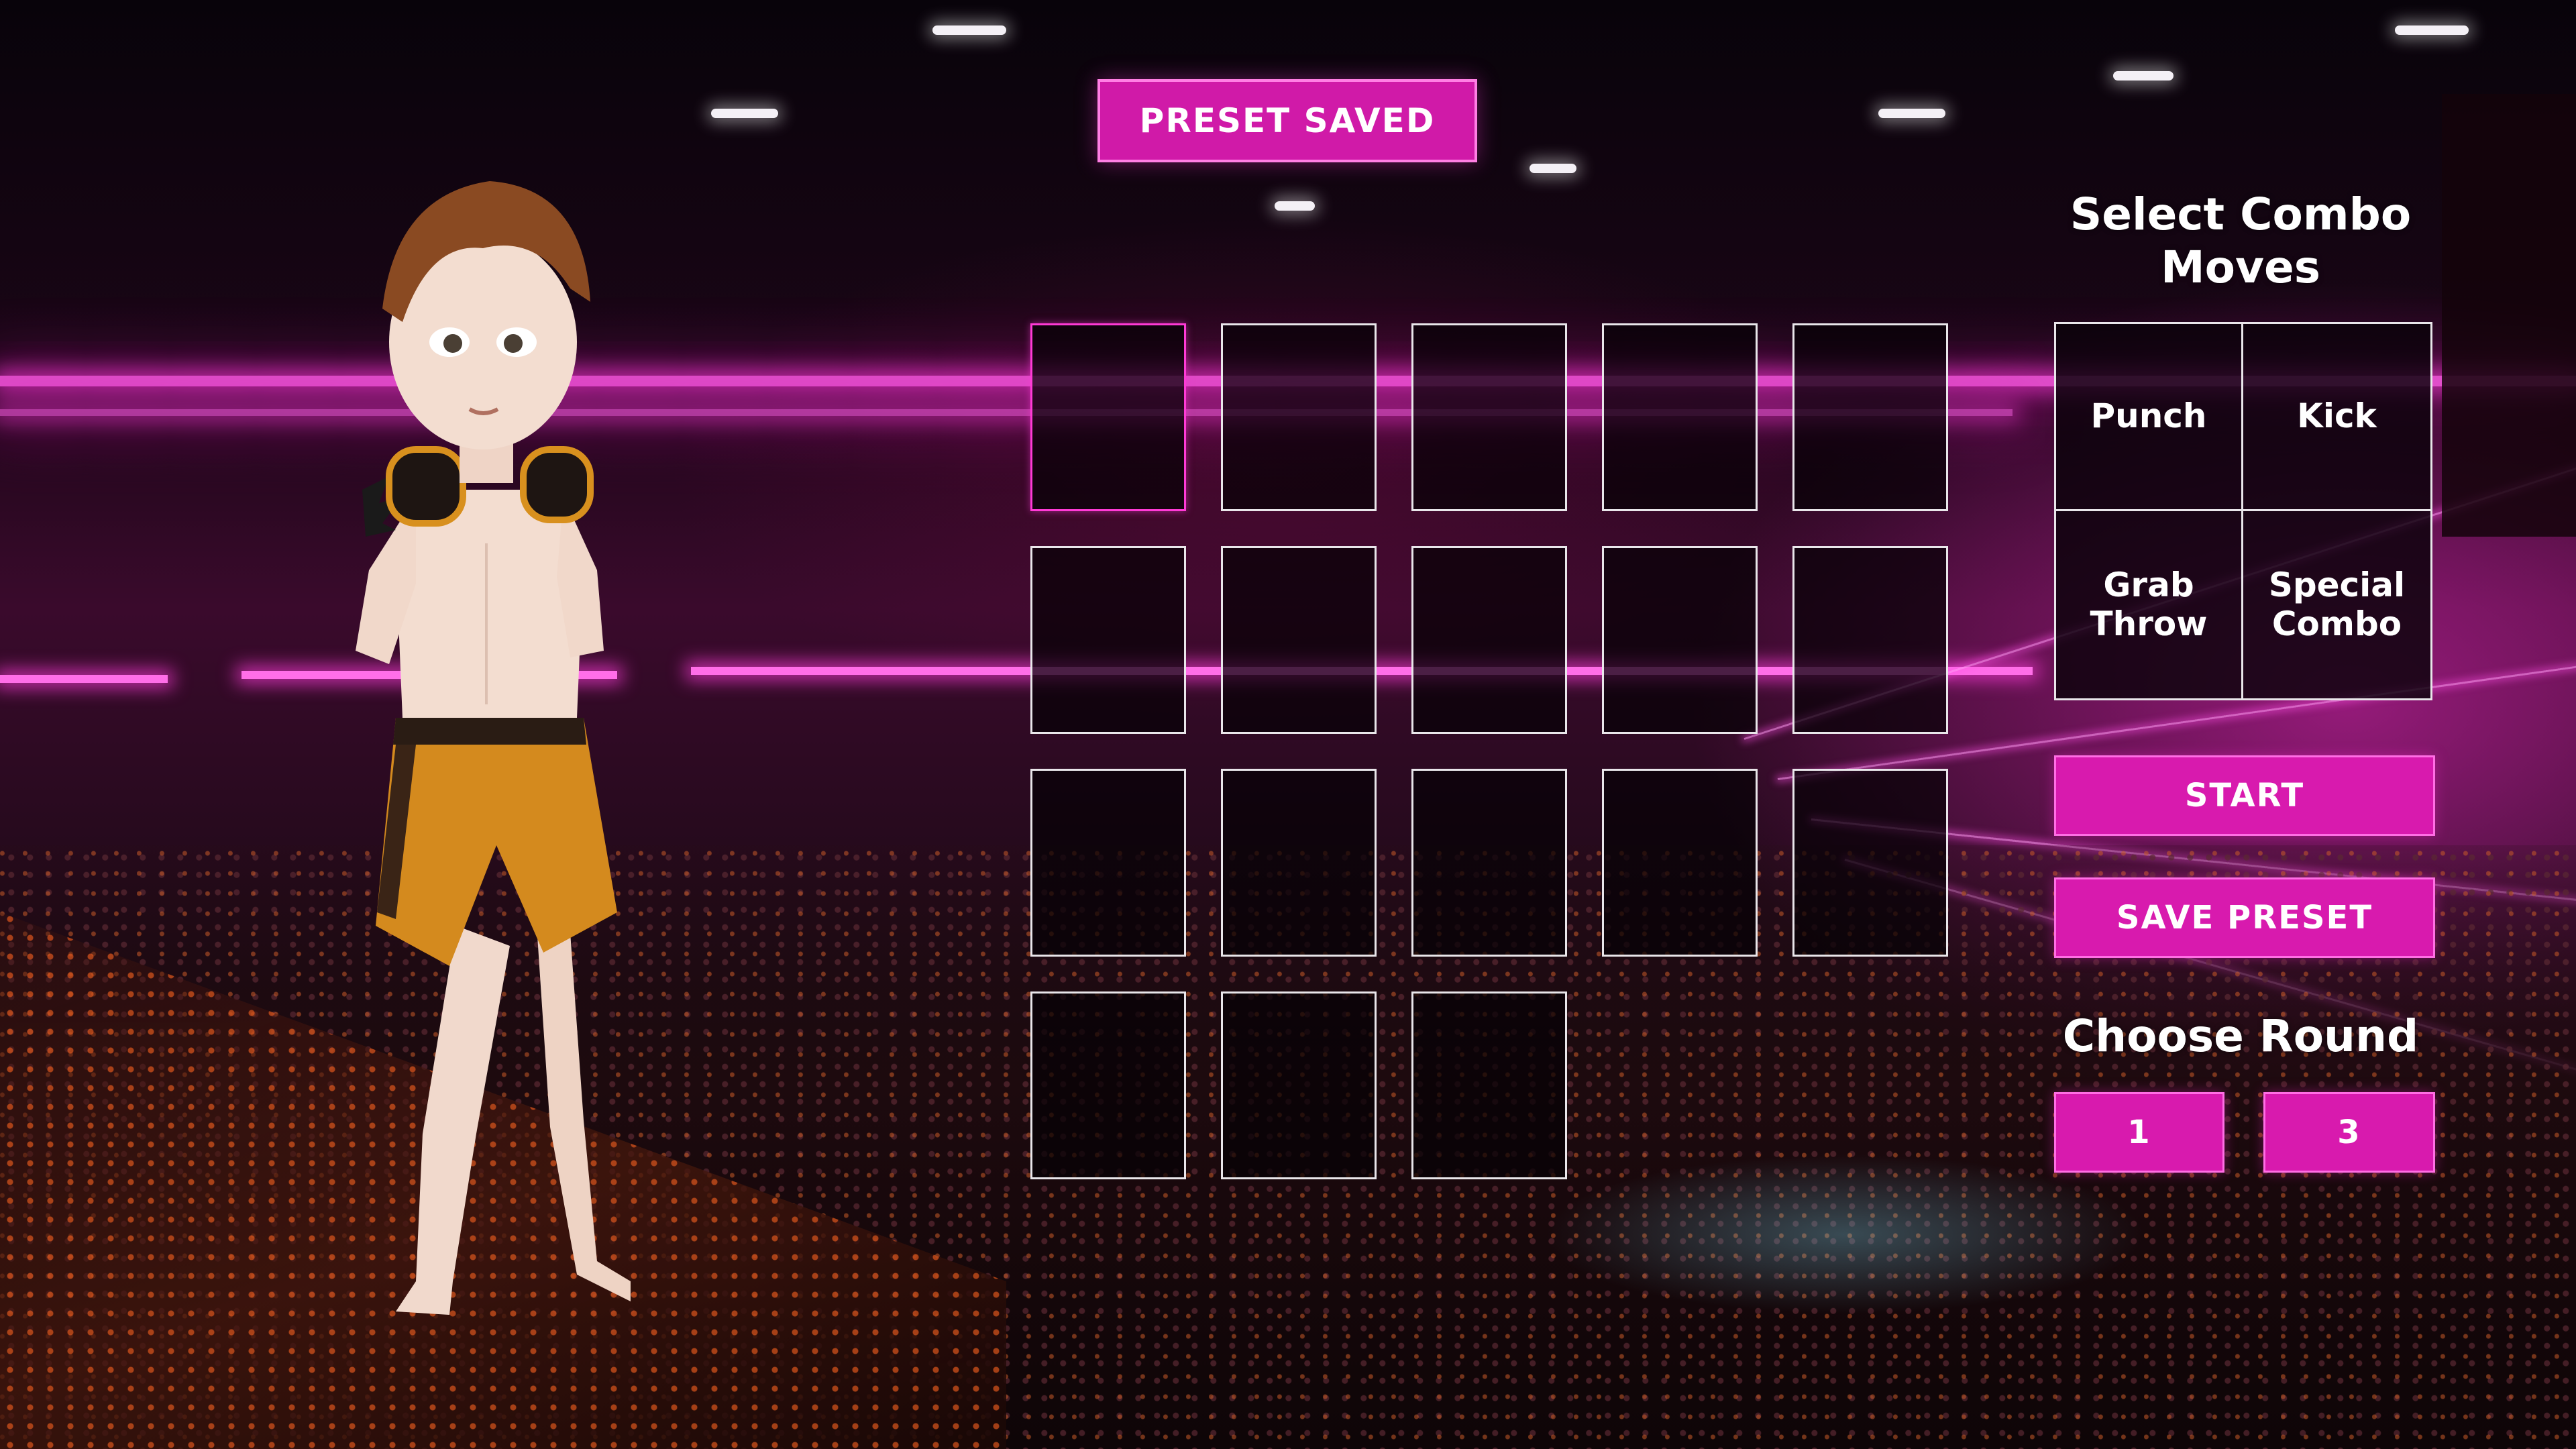 Image resolution: width=2576 pixels, height=1449 pixels. I want to click on combo-move-picker: Punch Kick Grab Throw Special Combo, so click(2243, 511).